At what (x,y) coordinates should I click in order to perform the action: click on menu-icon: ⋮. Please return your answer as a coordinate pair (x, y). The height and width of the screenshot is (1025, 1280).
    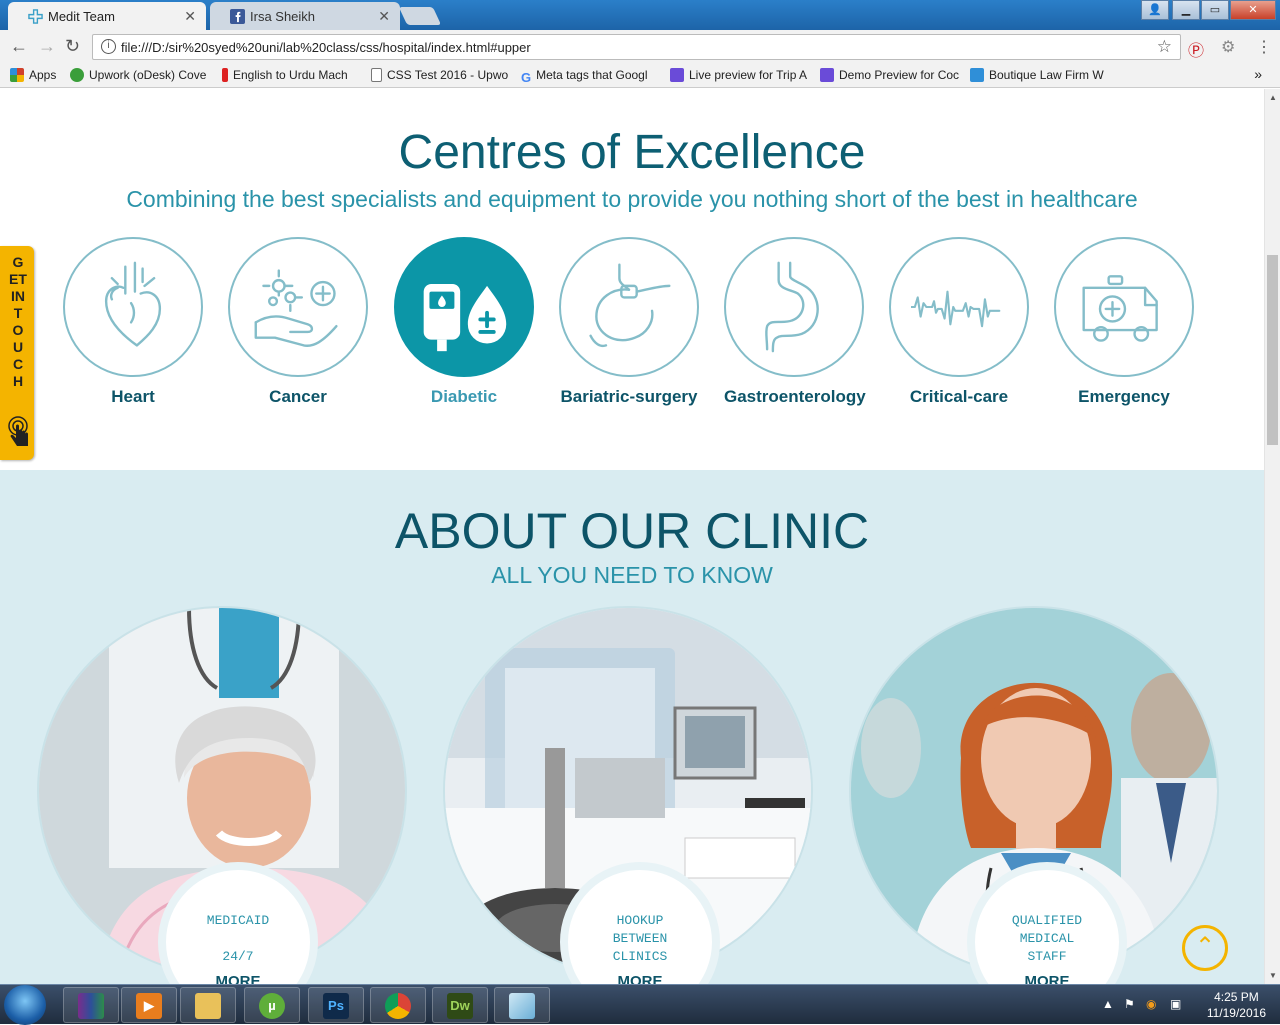
    Looking at the image, I should click on (1264, 47).